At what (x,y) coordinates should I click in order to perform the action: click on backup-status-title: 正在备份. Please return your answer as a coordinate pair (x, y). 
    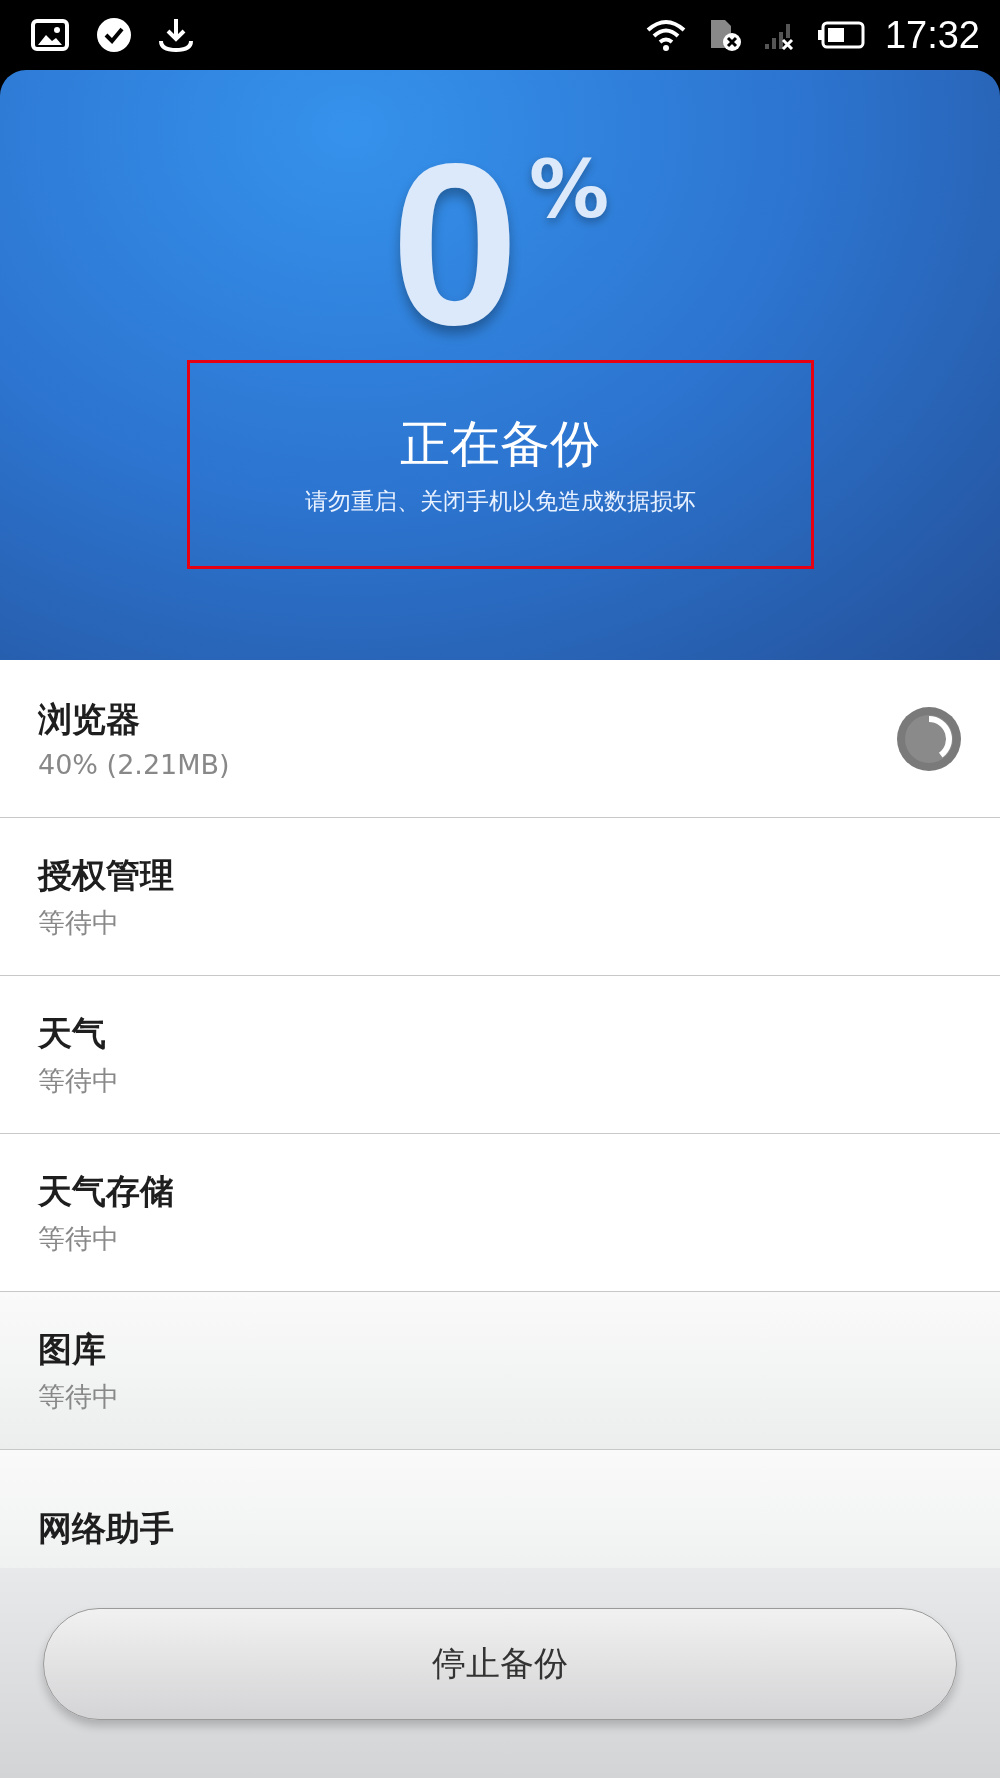
    Looking at the image, I should click on (500, 444).